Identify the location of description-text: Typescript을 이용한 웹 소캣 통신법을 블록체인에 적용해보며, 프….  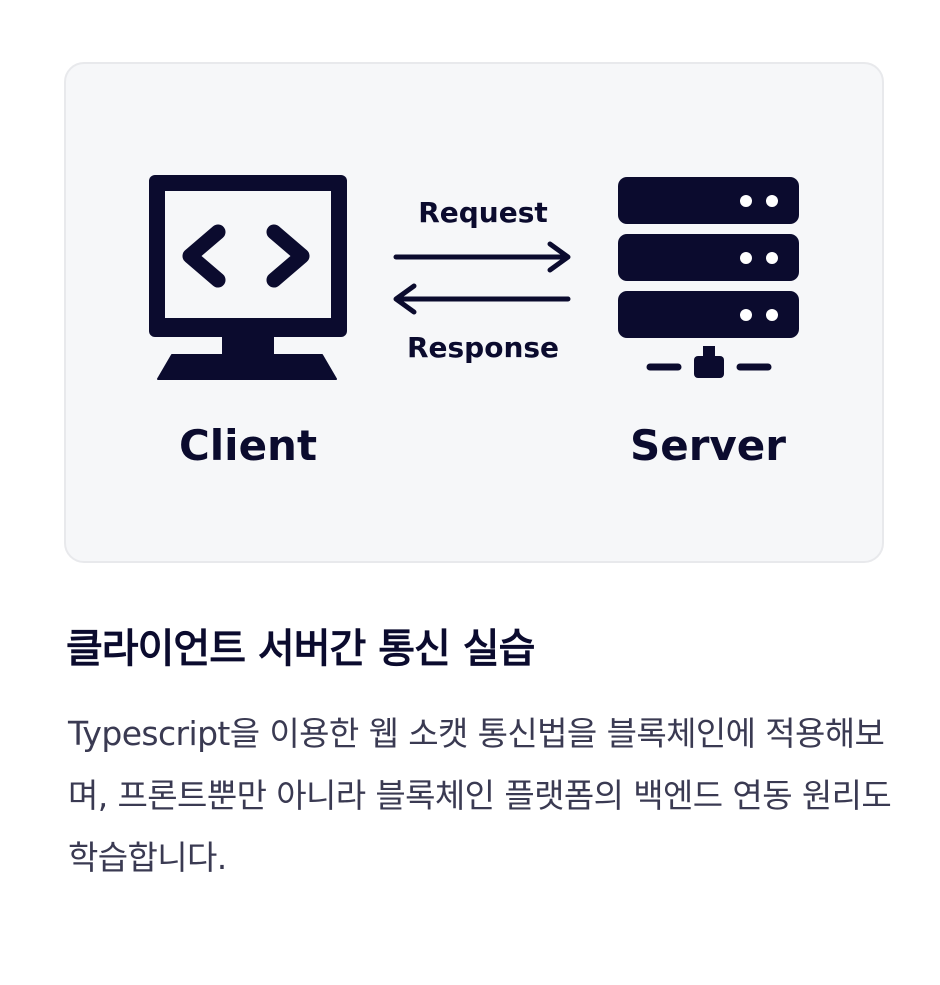
(480, 795).